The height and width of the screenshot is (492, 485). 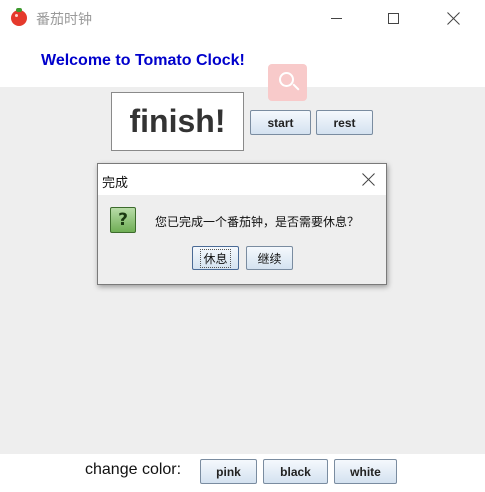 What do you see at coordinates (344, 122) in the screenshot?
I see `rest-button: rest` at bounding box center [344, 122].